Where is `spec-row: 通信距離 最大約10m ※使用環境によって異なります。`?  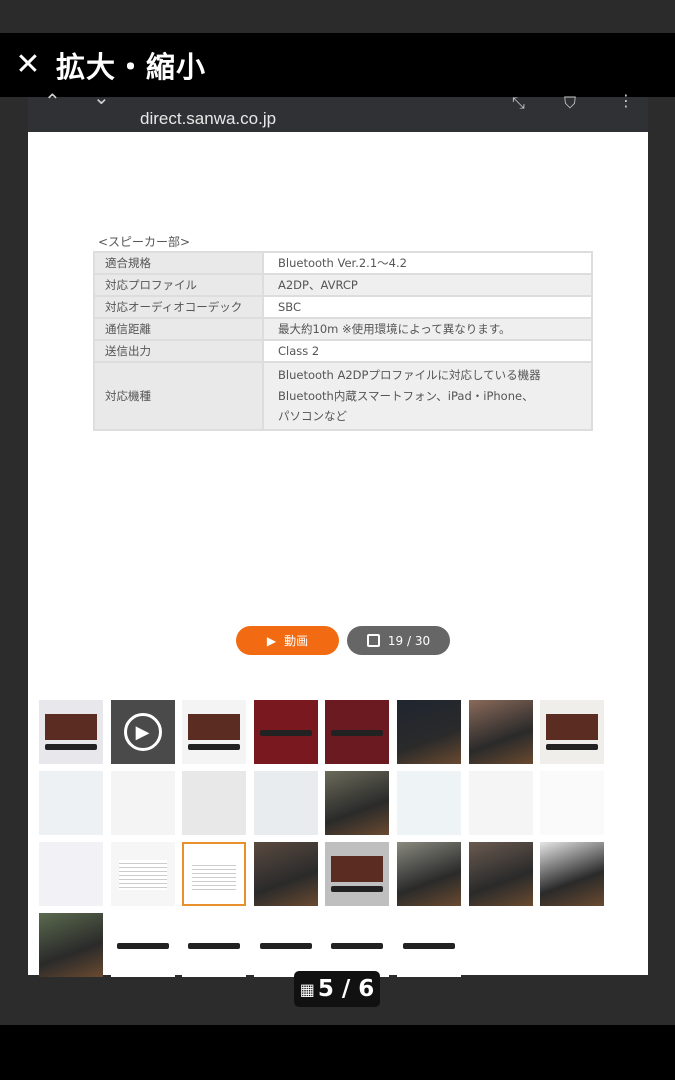
spec-row: 通信距離 最大約10m ※使用環境によって異なります。 is located at coordinates (343, 329).